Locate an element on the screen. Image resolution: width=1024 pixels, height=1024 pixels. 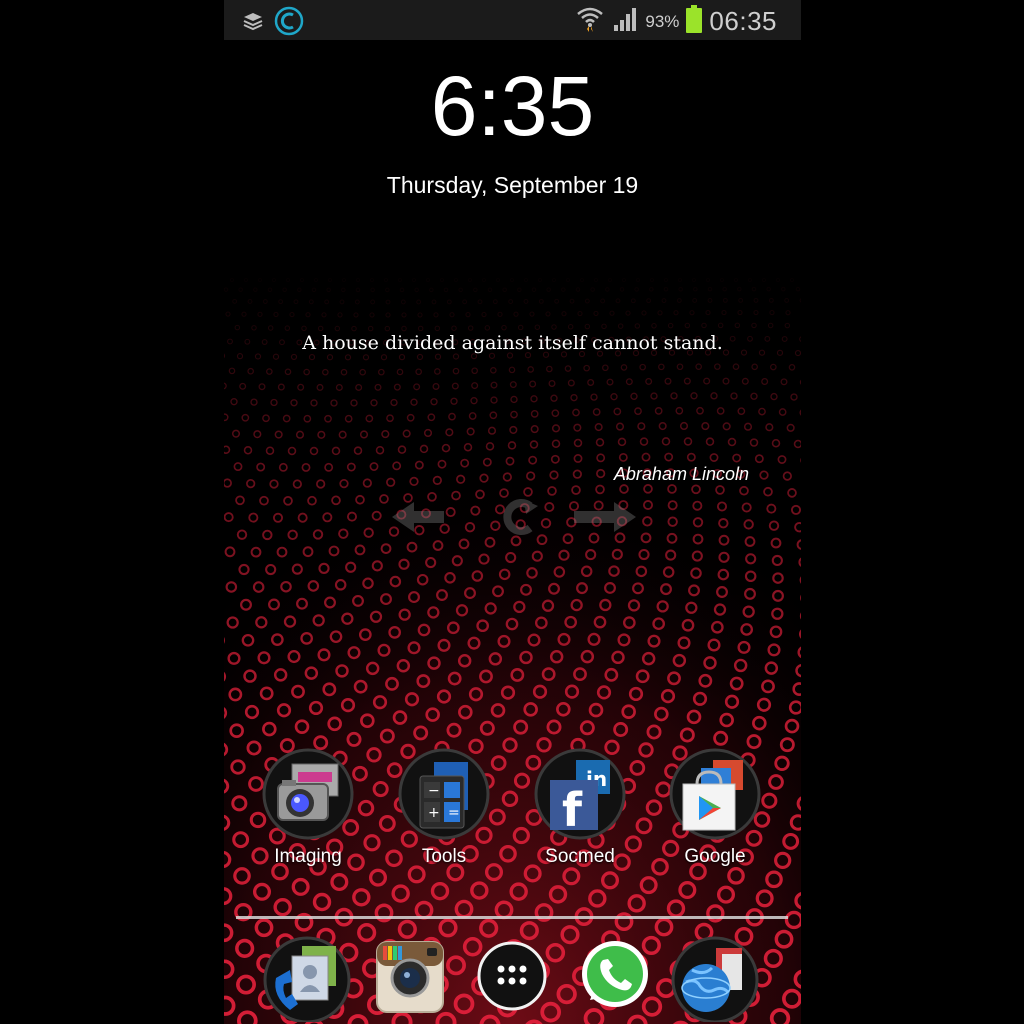
dock-app-drawer is located at coordinates (513, 978).